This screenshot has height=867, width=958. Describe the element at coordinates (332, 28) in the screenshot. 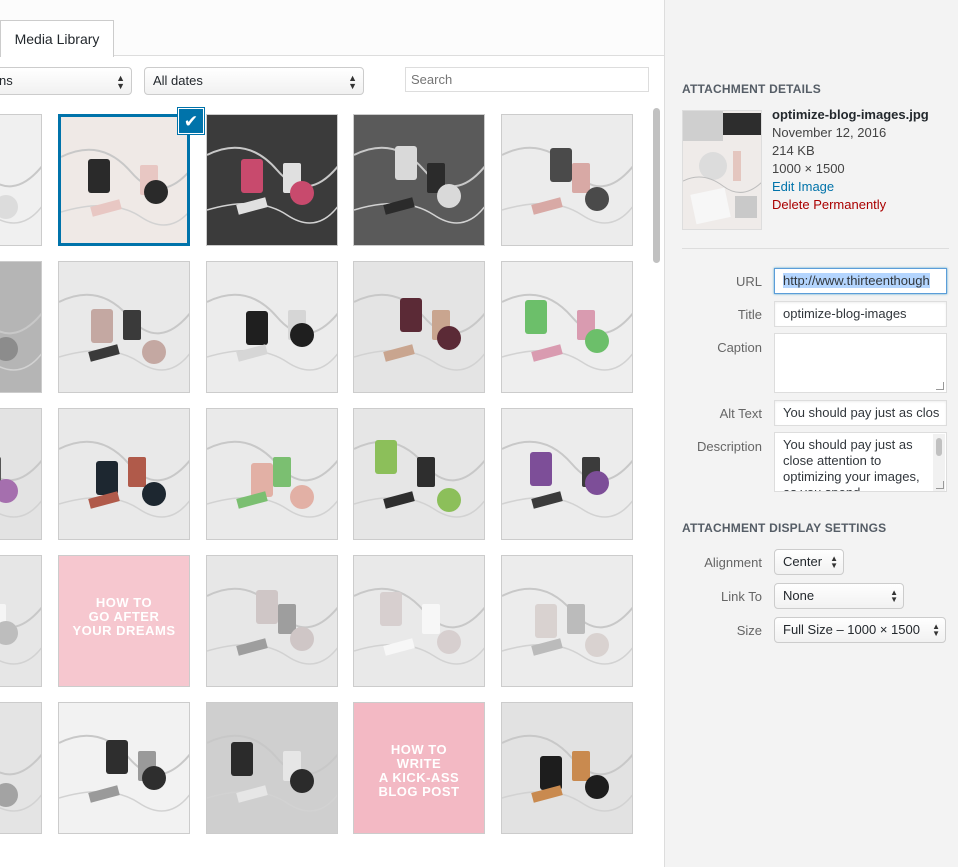

I see `router-tab-bar: Media Library` at that location.